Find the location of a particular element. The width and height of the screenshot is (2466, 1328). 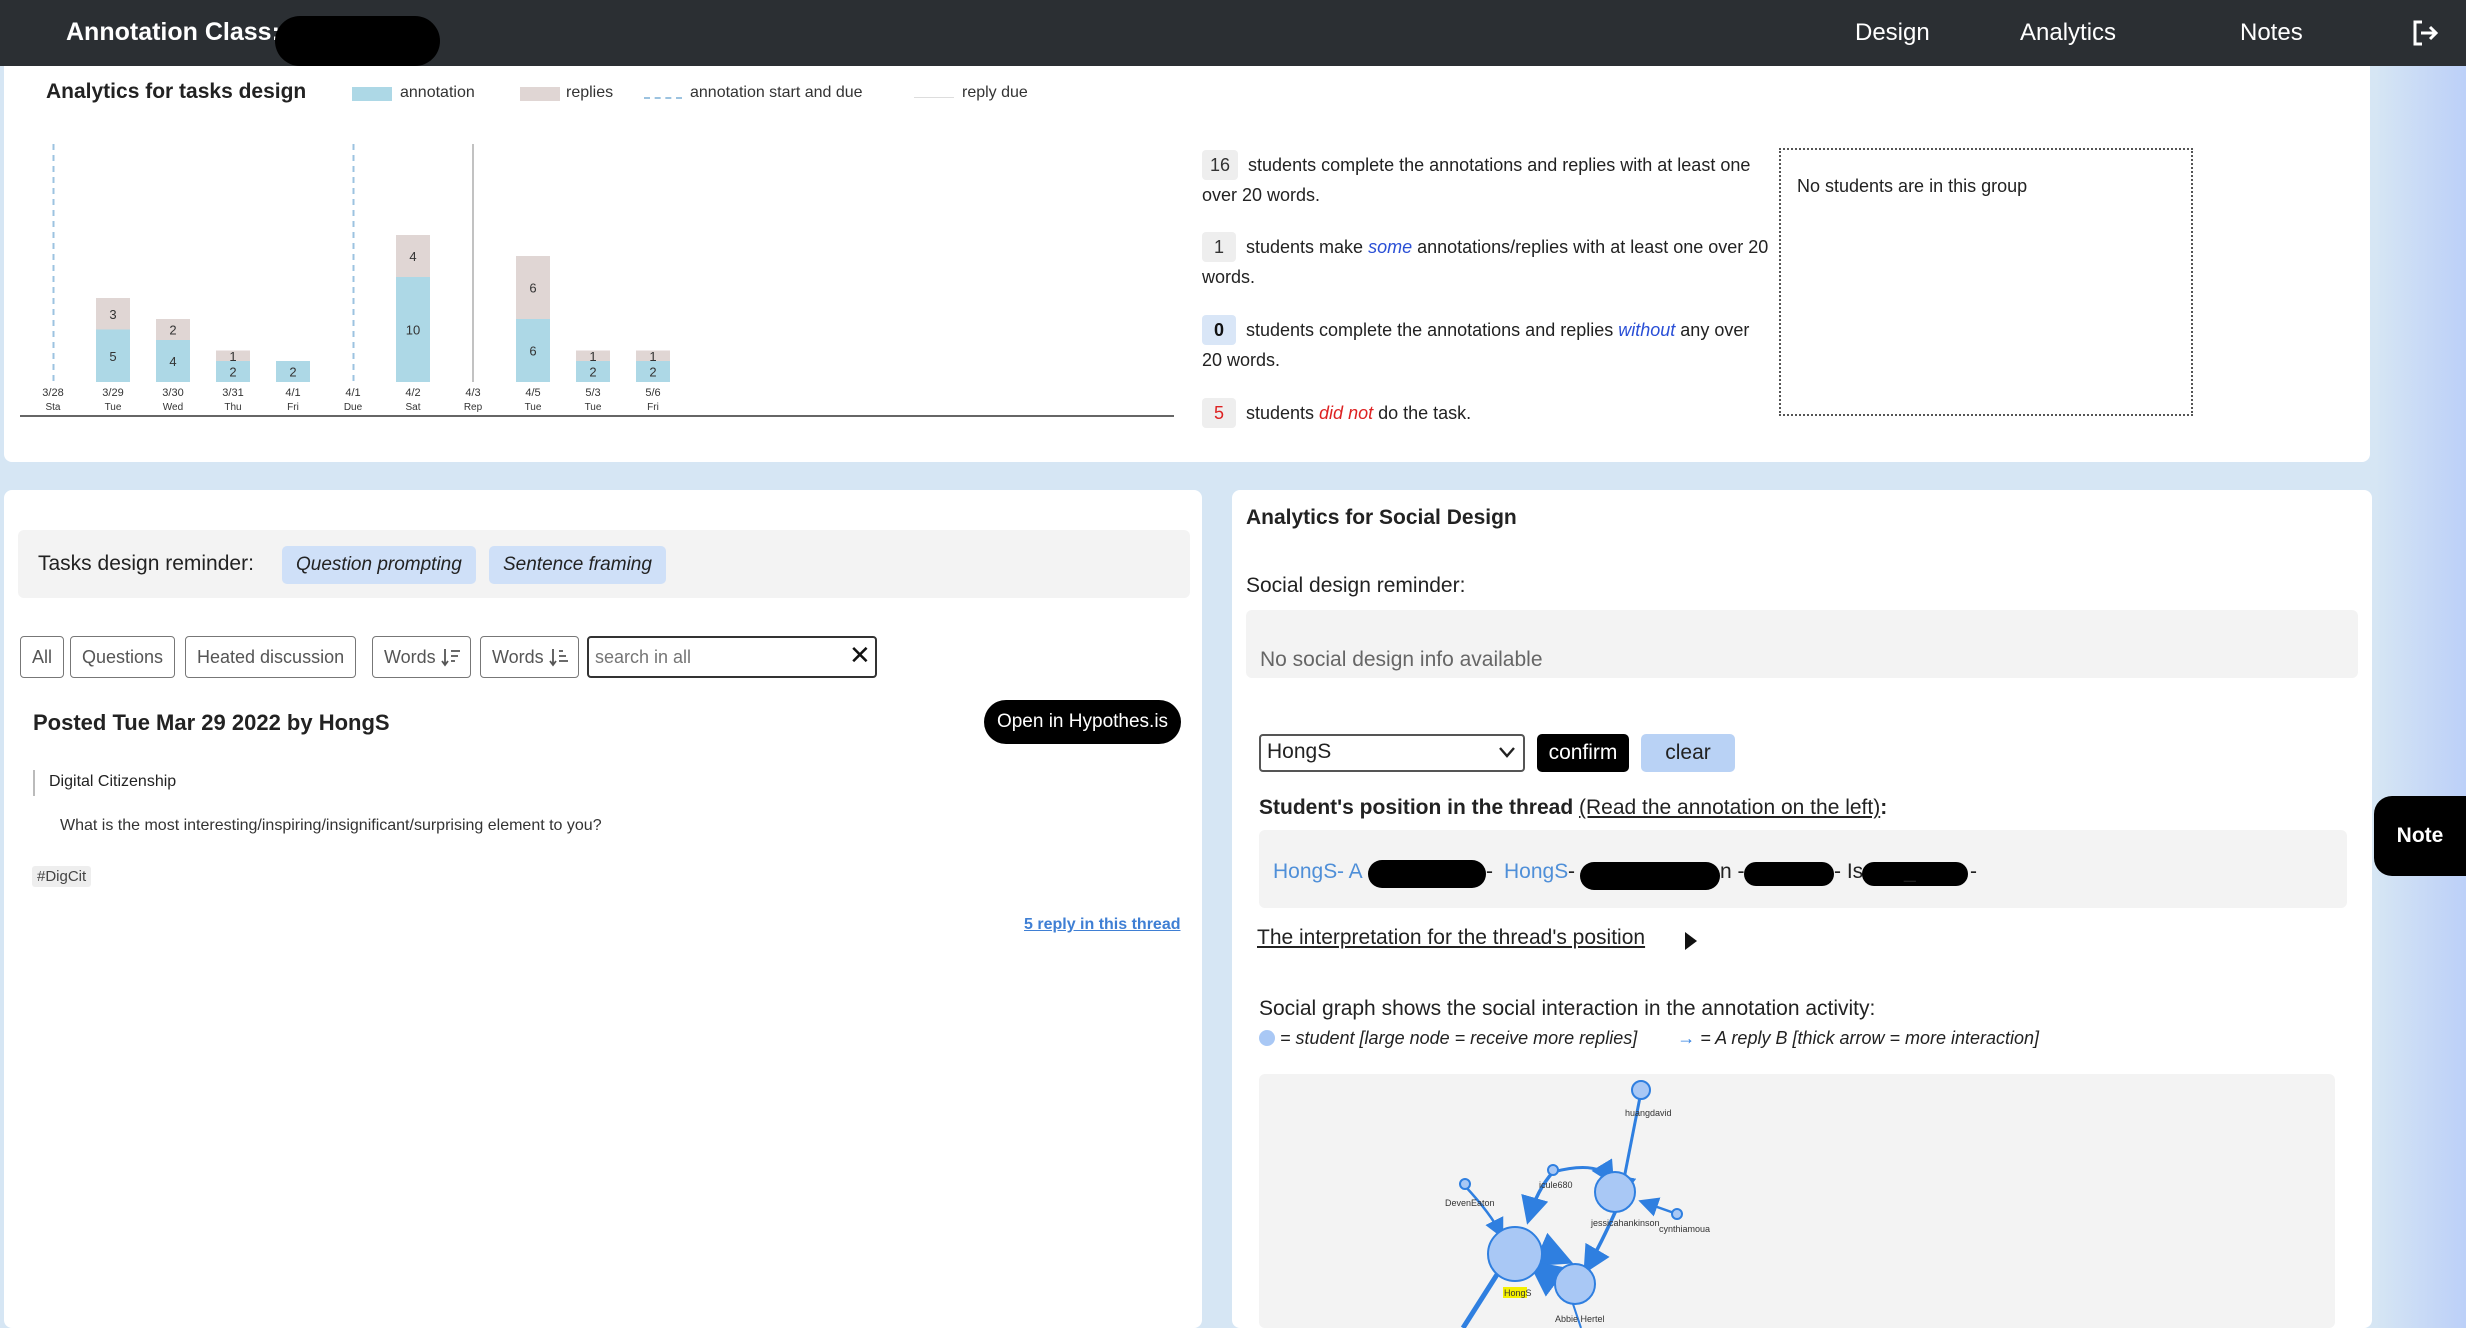

stat-text-not-done-emph: did not is located at coordinates (1346, 413).